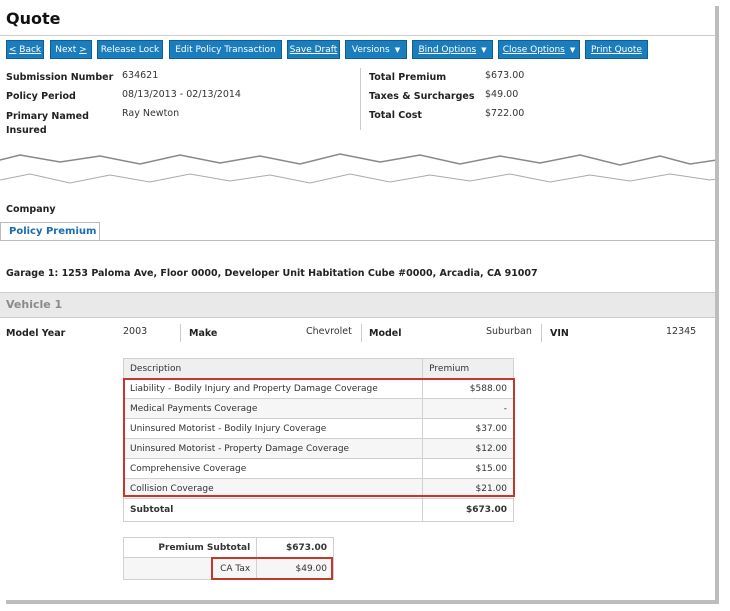 Image resolution: width=730 pixels, height=611 pixels. What do you see at coordinates (502, 94) in the screenshot?
I see `taxes-surcharges-value: $49.00` at bounding box center [502, 94].